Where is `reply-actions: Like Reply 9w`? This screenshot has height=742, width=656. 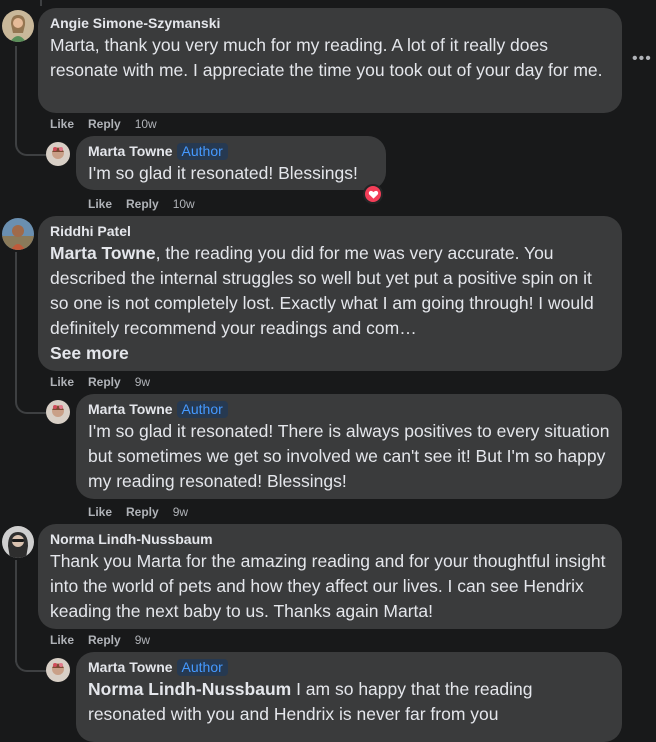
reply-actions: Like Reply 9w is located at coordinates (138, 512).